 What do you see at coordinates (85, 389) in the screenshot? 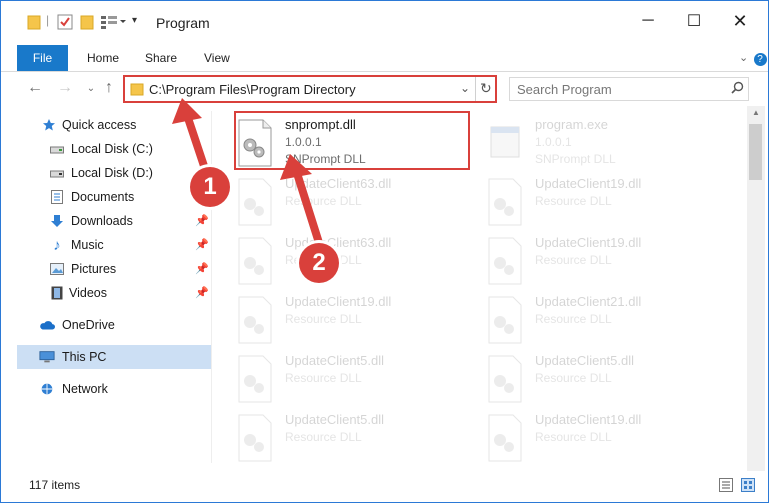
I see `sidebar-item-label: Network` at bounding box center [85, 389].